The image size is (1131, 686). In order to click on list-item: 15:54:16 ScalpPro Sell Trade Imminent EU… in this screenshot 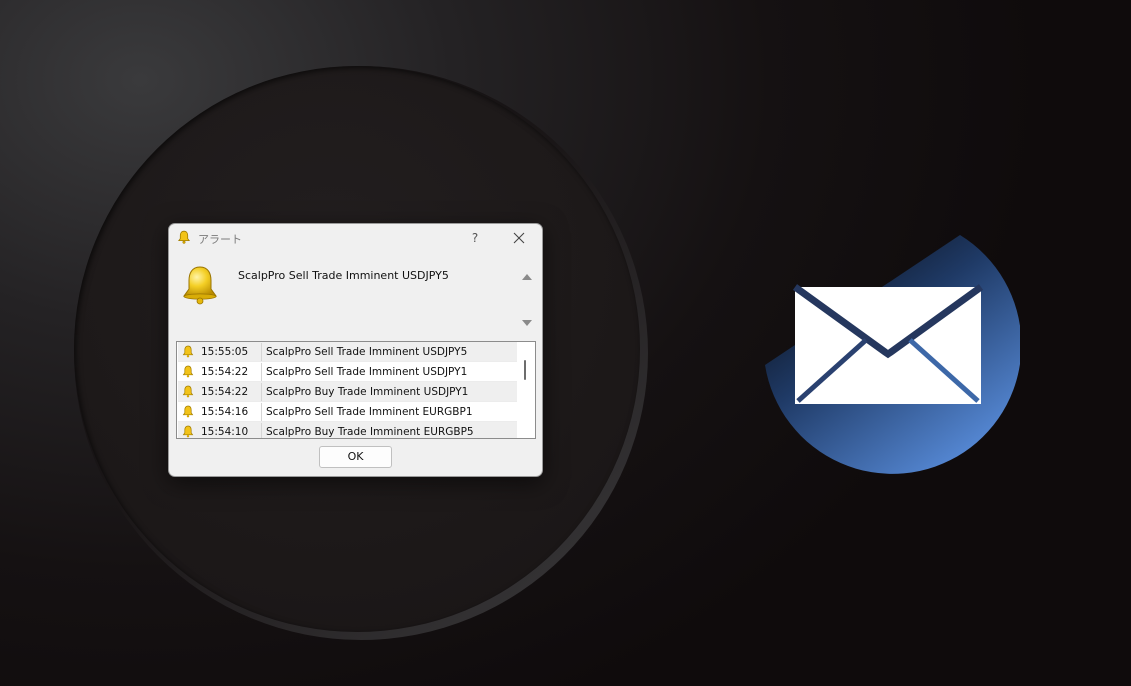, I will do `click(347, 412)`.